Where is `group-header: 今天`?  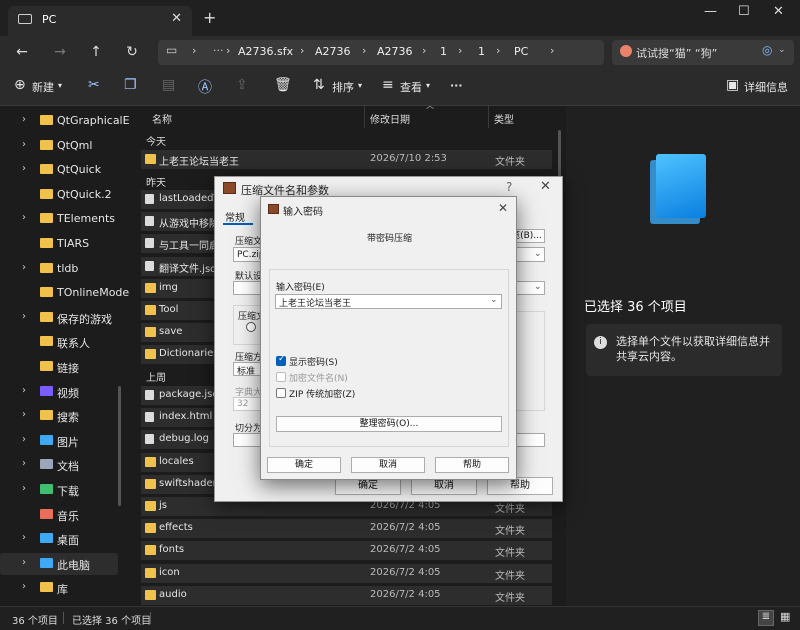
group-header: 今天 is located at coordinates (156, 140).